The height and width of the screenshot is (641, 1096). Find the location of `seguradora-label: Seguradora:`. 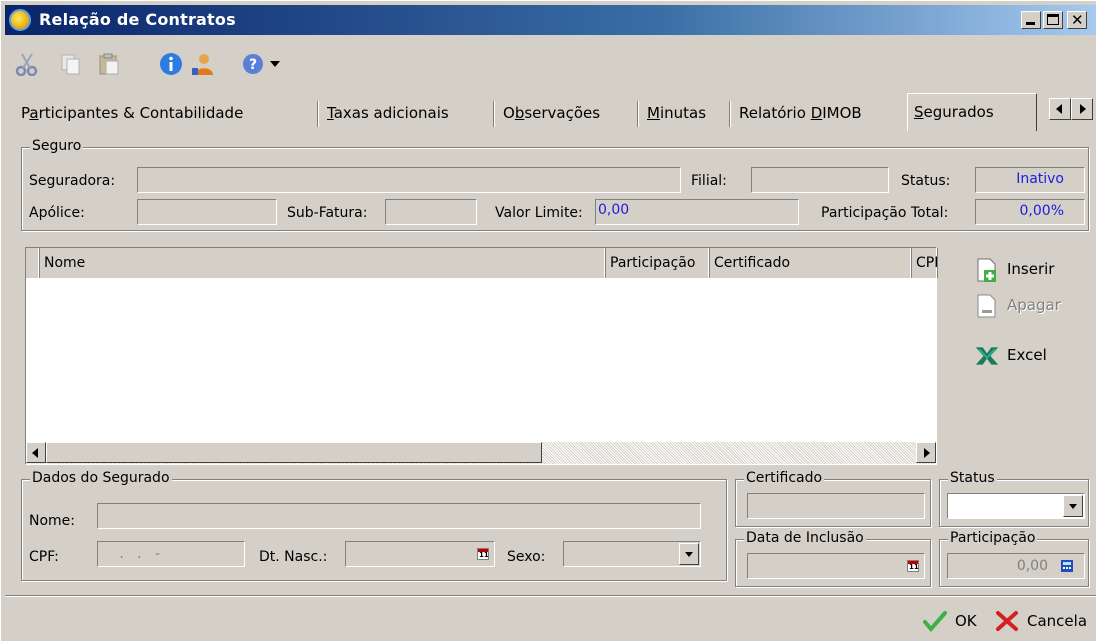

seguradora-label: Seguradora: is located at coordinates (72, 181).